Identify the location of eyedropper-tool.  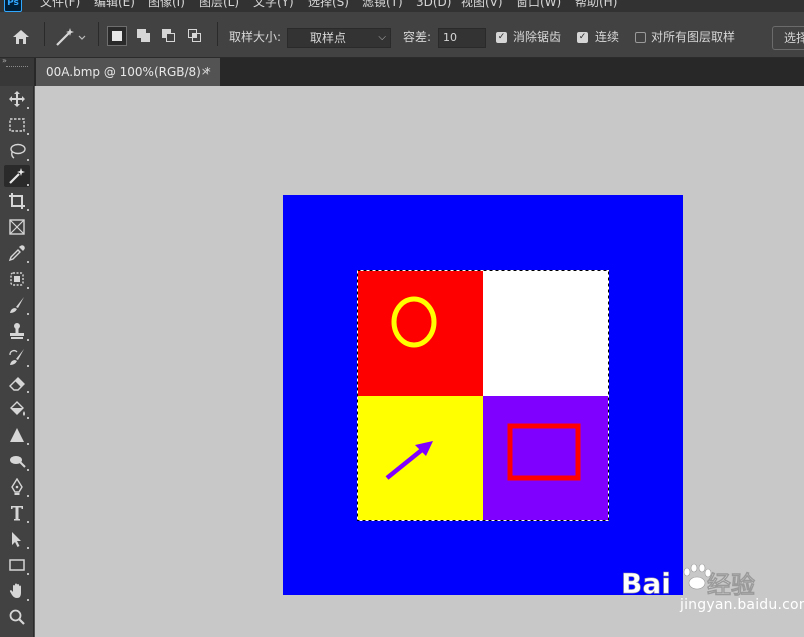
(17, 253).